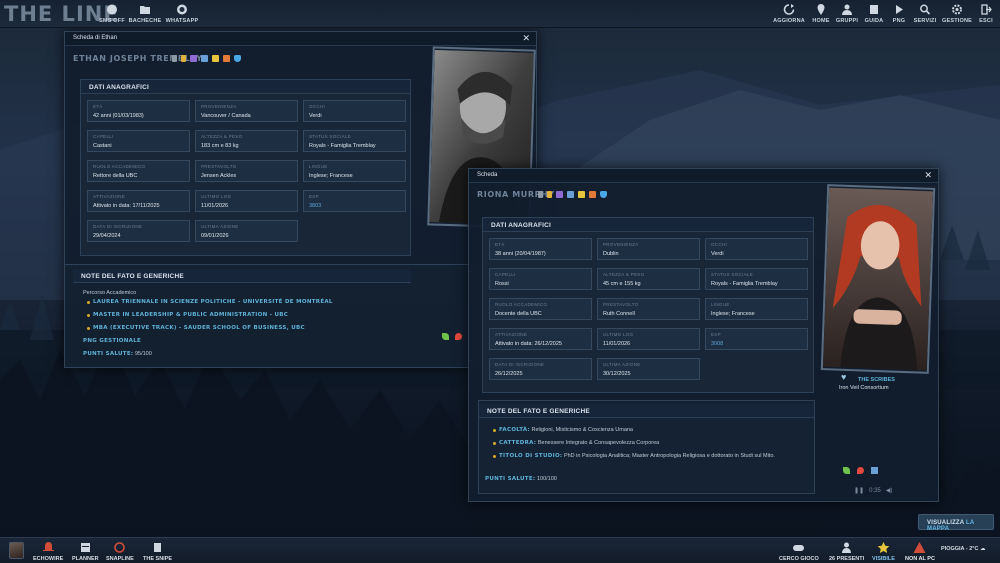 Image resolution: width=1000 pixels, height=563 pixels. Describe the element at coordinates (48, 552) in the screenshot. I see `echowire-button: ECHOWIRE` at that location.